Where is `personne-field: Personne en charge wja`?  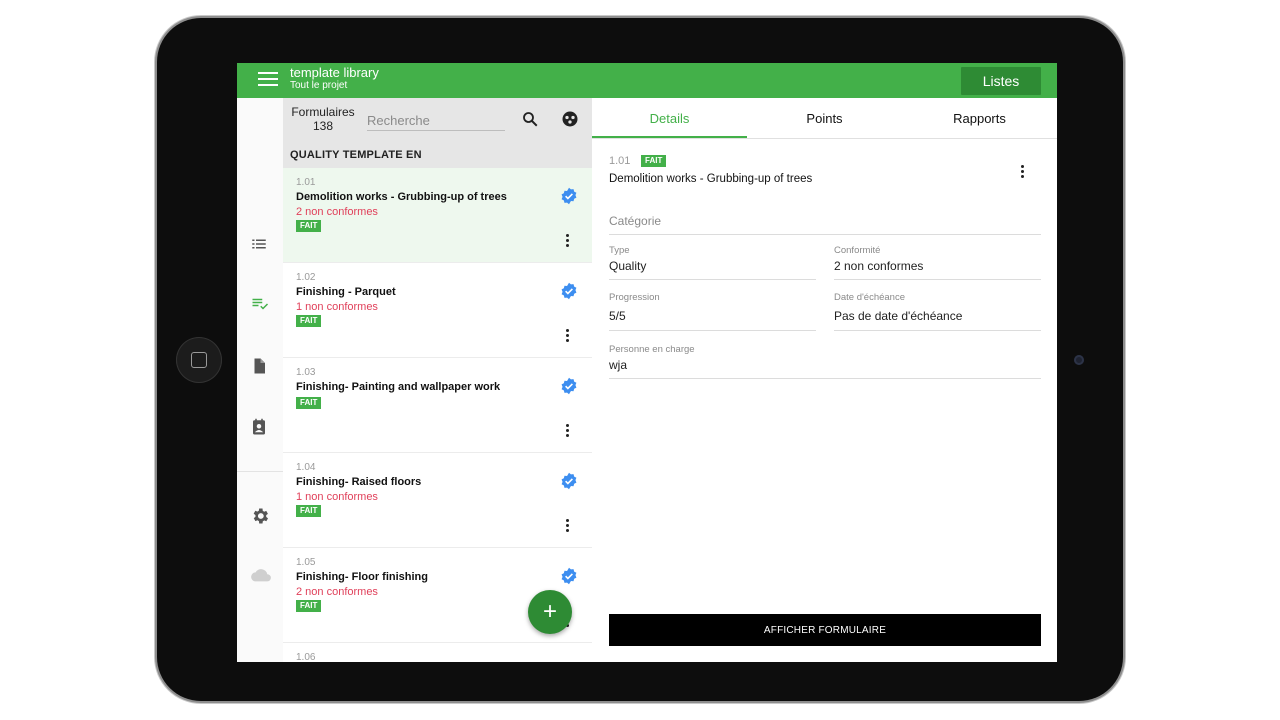 personne-field: Personne en charge wja is located at coordinates (825, 361).